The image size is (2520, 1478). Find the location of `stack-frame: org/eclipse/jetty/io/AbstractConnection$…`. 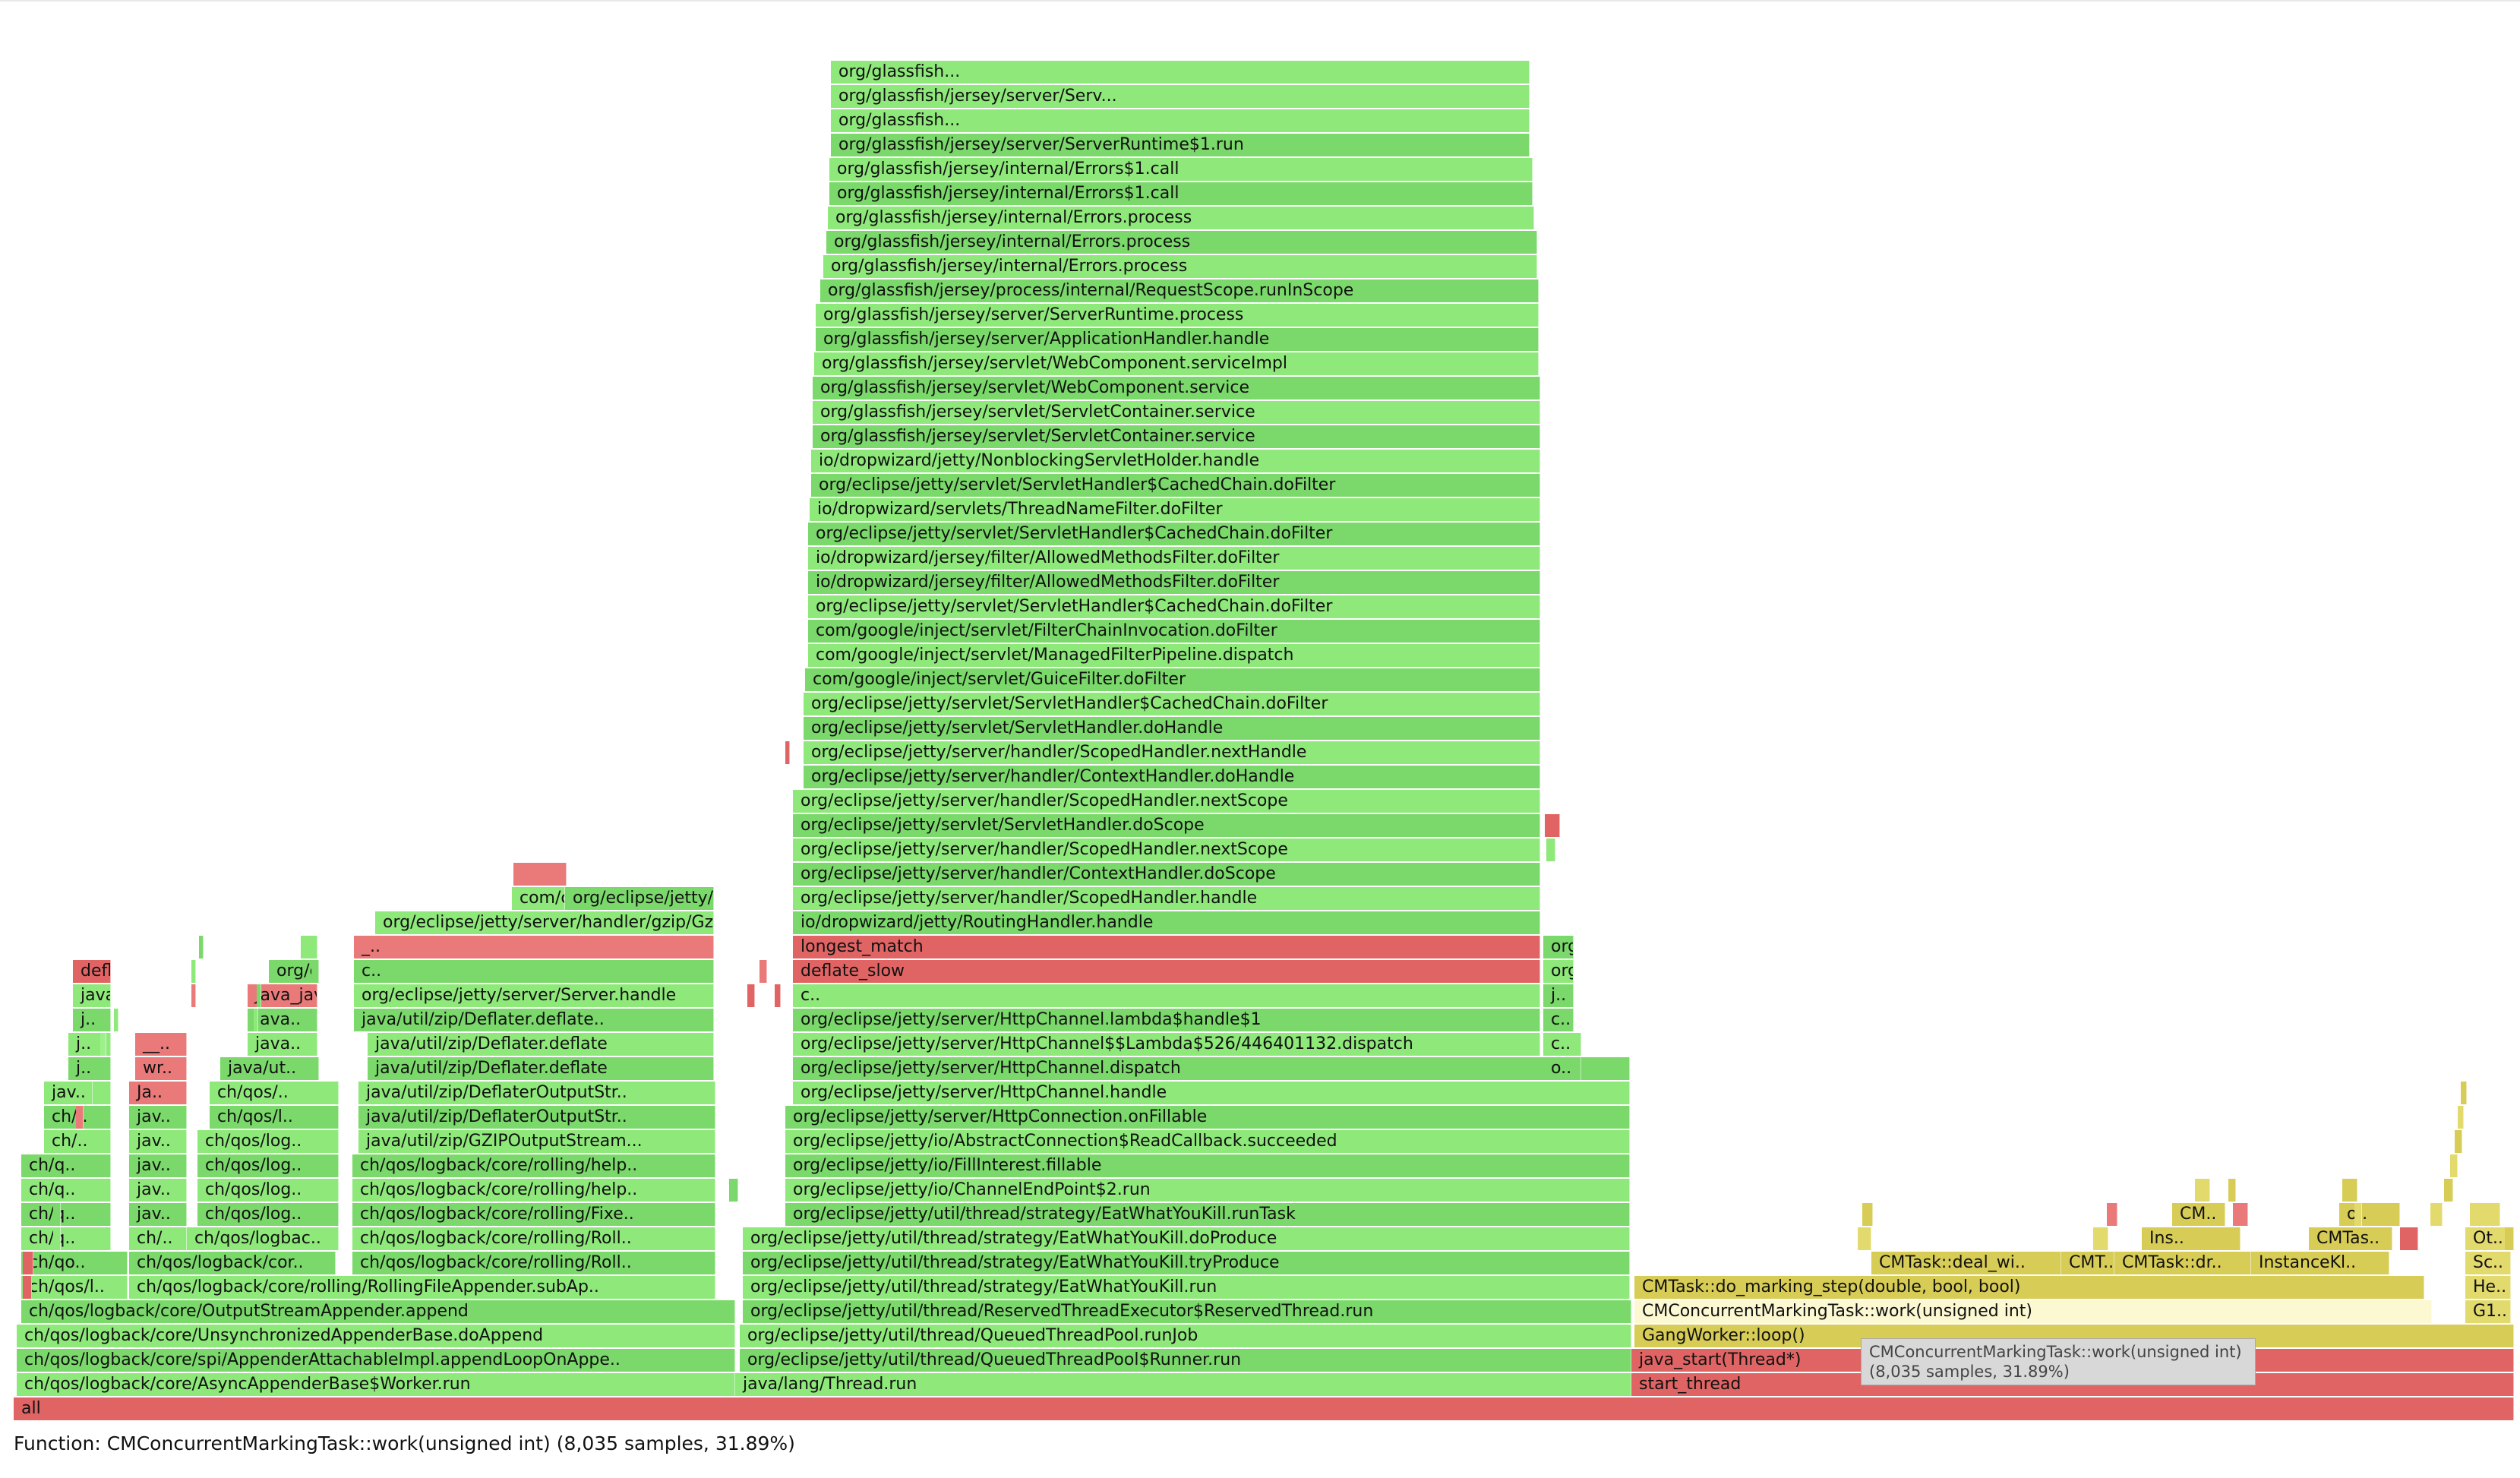

stack-frame: org/eclipse/jetty/io/AbstractConnection$… is located at coordinates (1207, 1141).